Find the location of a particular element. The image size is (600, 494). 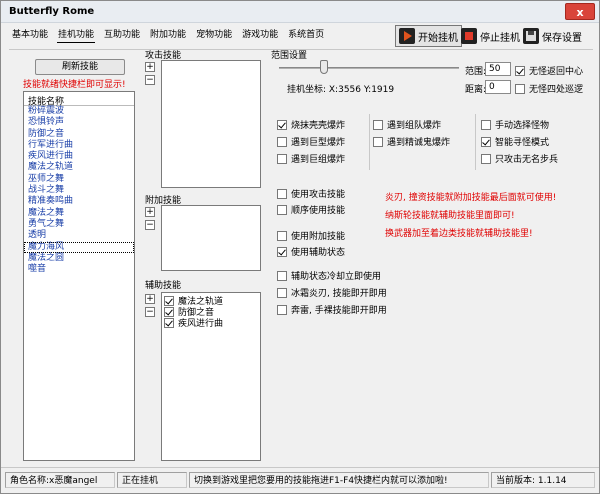

use-attack-skill-option: 使用攻击技能 is located at coordinates (311, 193).